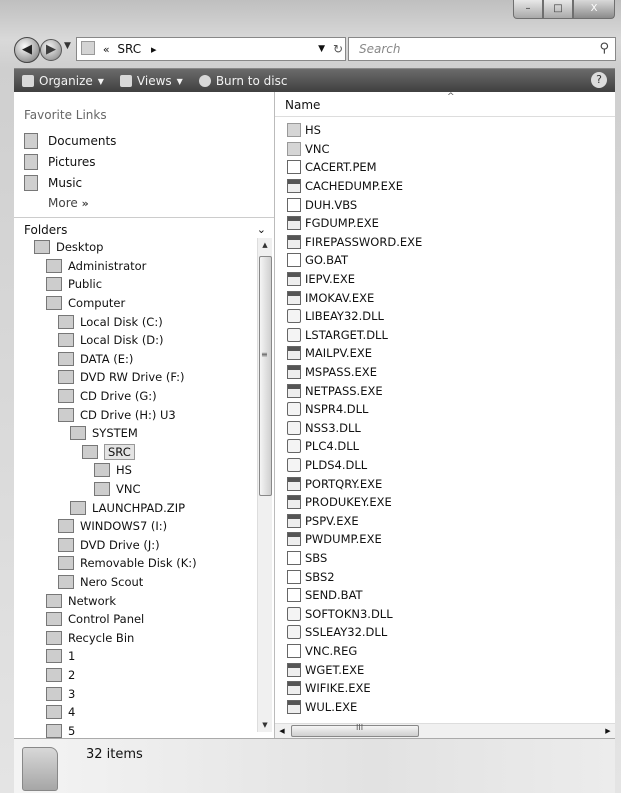 This screenshot has width=621, height=793. Describe the element at coordinates (63, 81) in the screenshot. I see `organize-menu: Organize ▼` at that location.